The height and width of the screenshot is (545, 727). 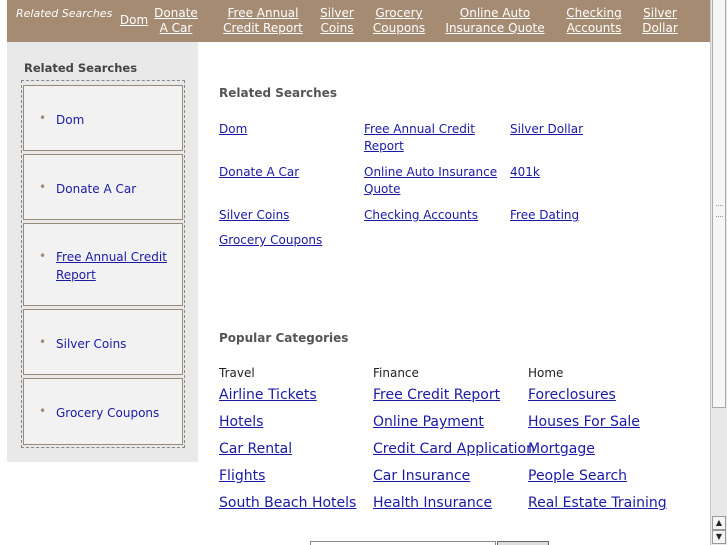 I want to click on category-link-airline-tickets: Airline Tickets, so click(x=268, y=395).